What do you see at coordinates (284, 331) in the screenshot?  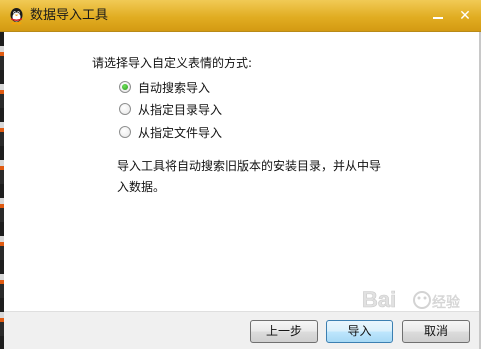 I see `previous-step-button: 上一步` at bounding box center [284, 331].